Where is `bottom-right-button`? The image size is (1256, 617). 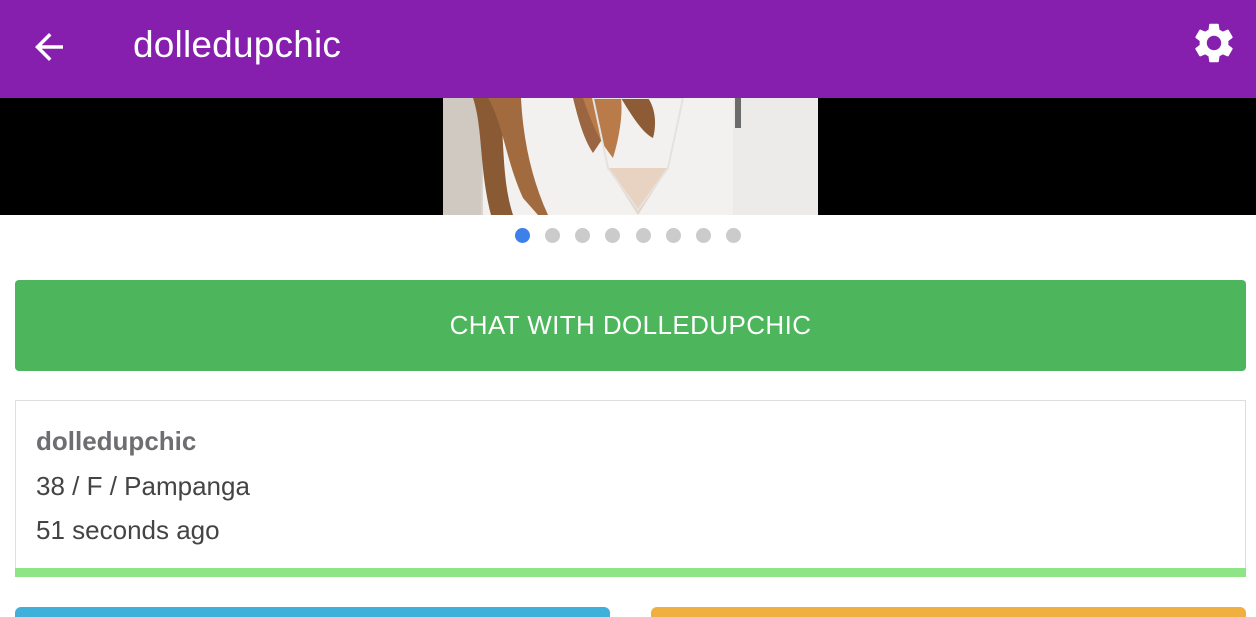 bottom-right-button is located at coordinates (948, 612).